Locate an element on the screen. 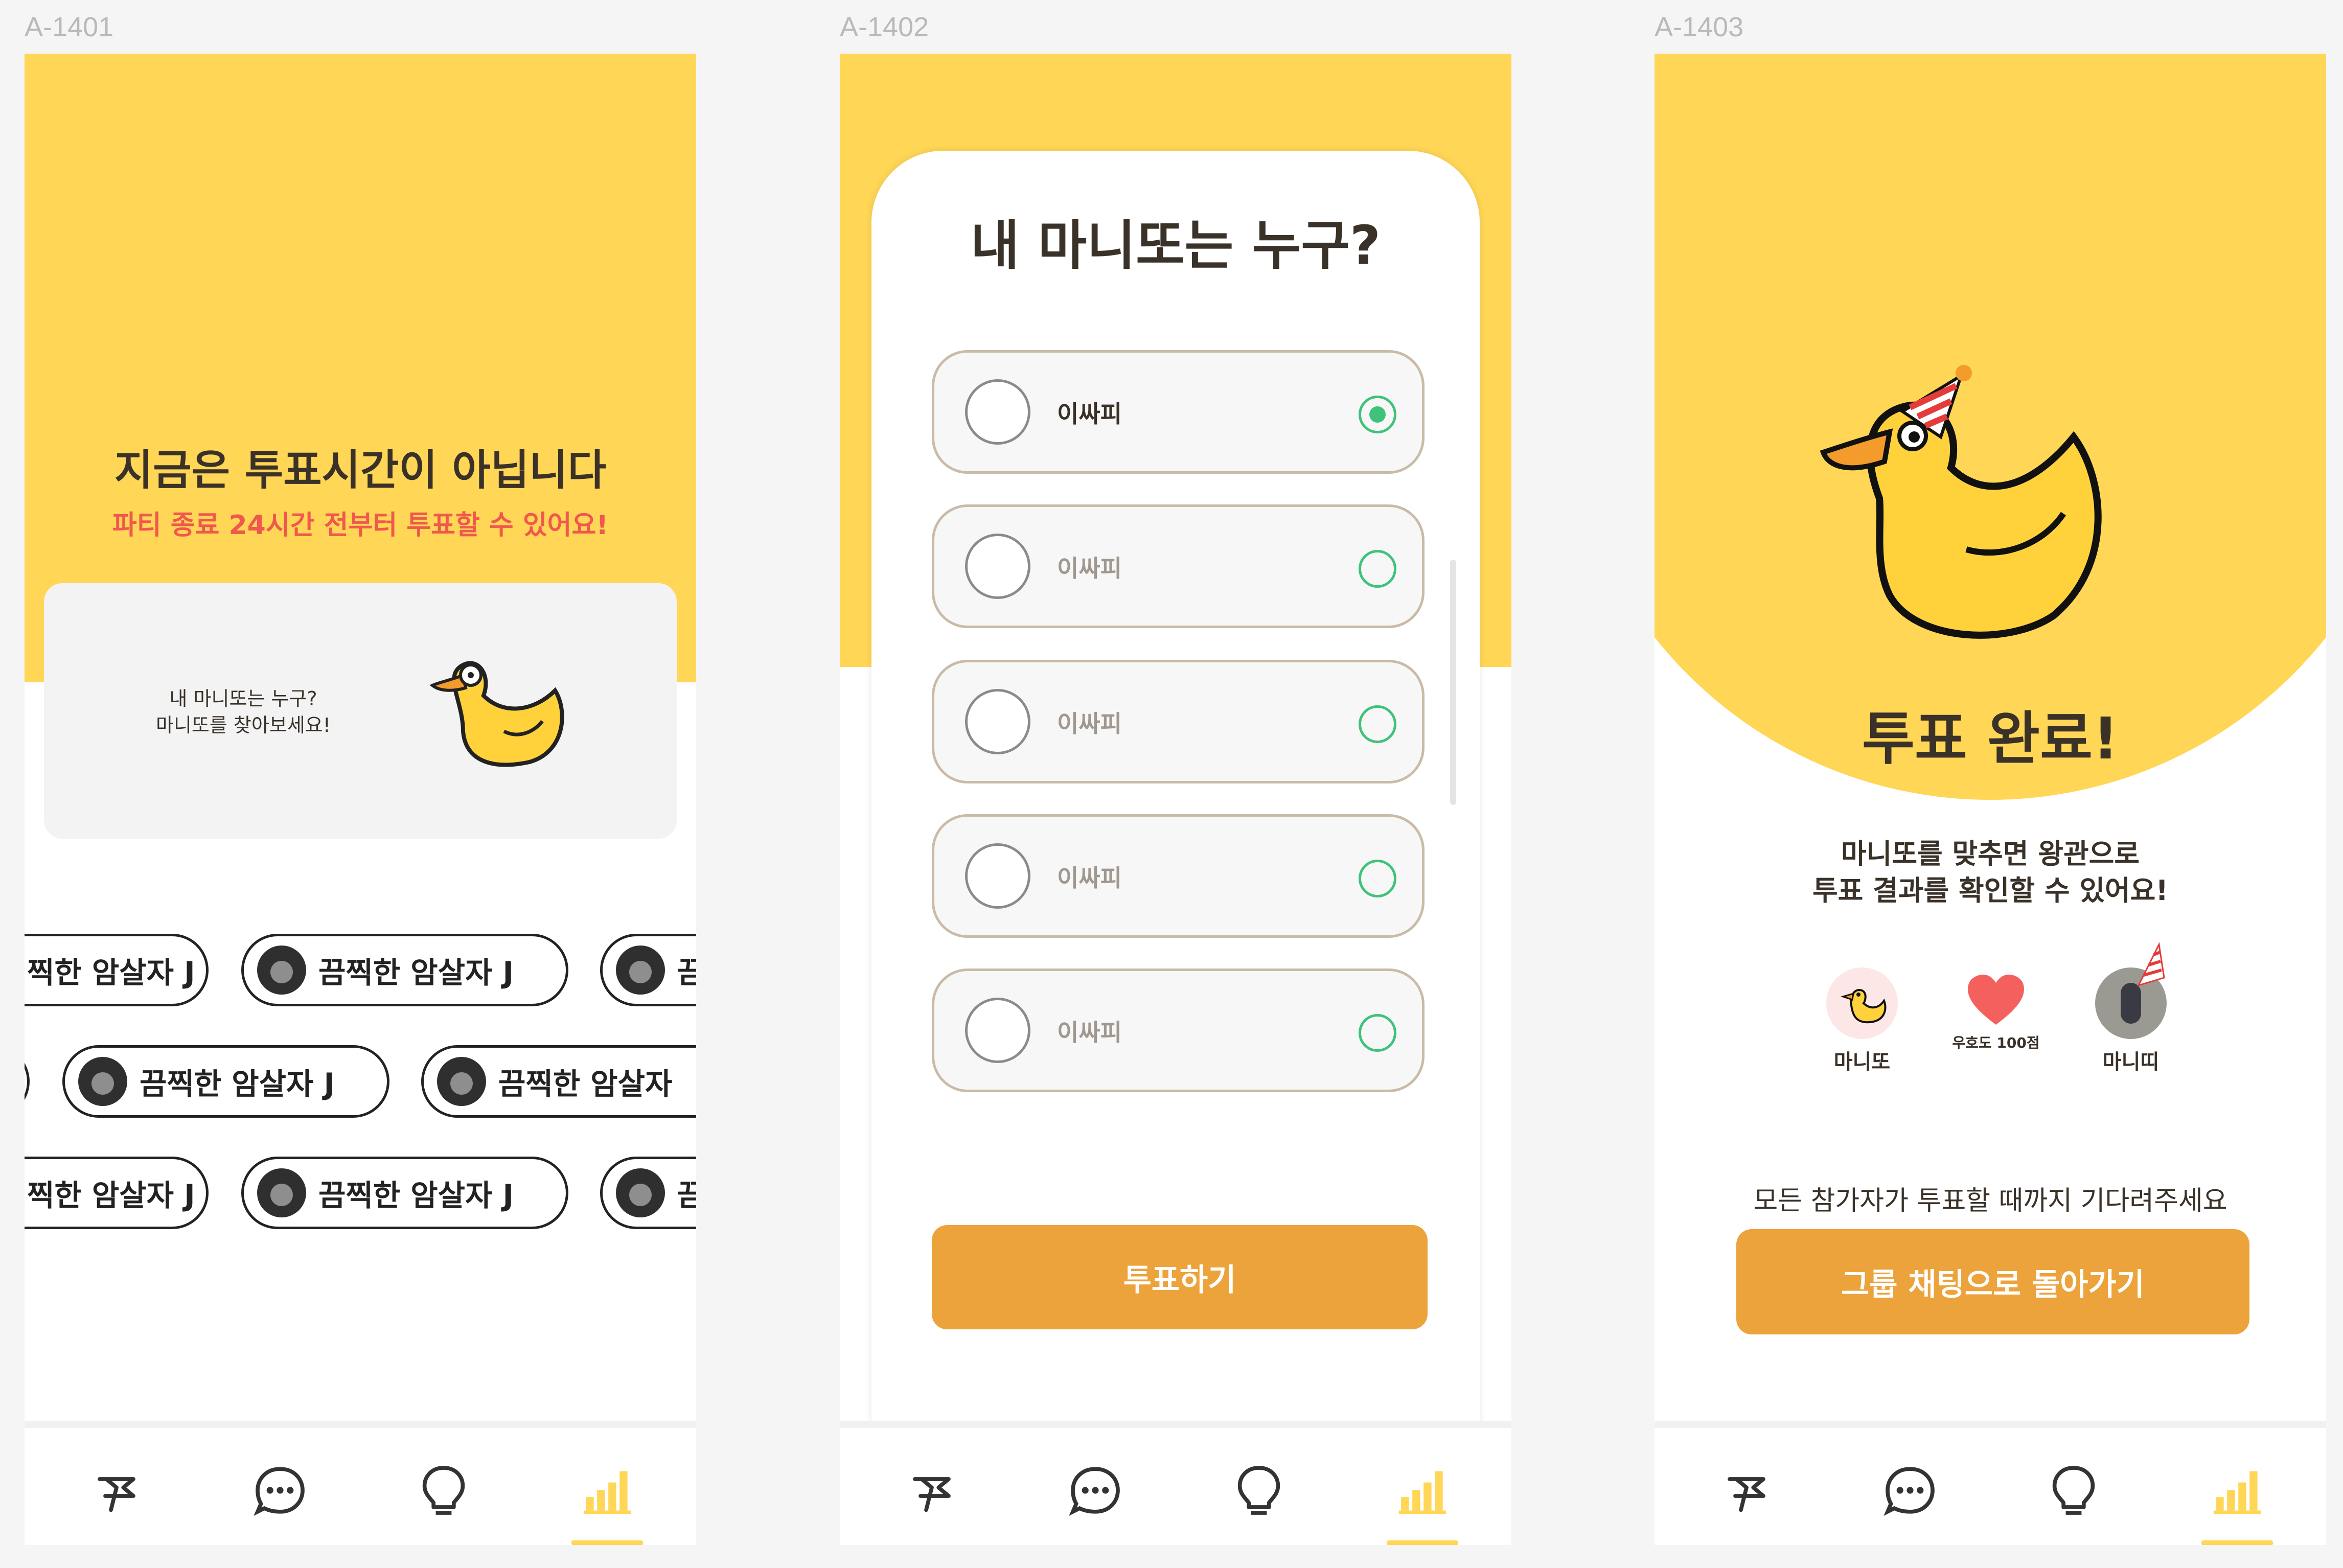  page-title: 지금은 투표시간이 아닙니다 is located at coordinates (360, 471).